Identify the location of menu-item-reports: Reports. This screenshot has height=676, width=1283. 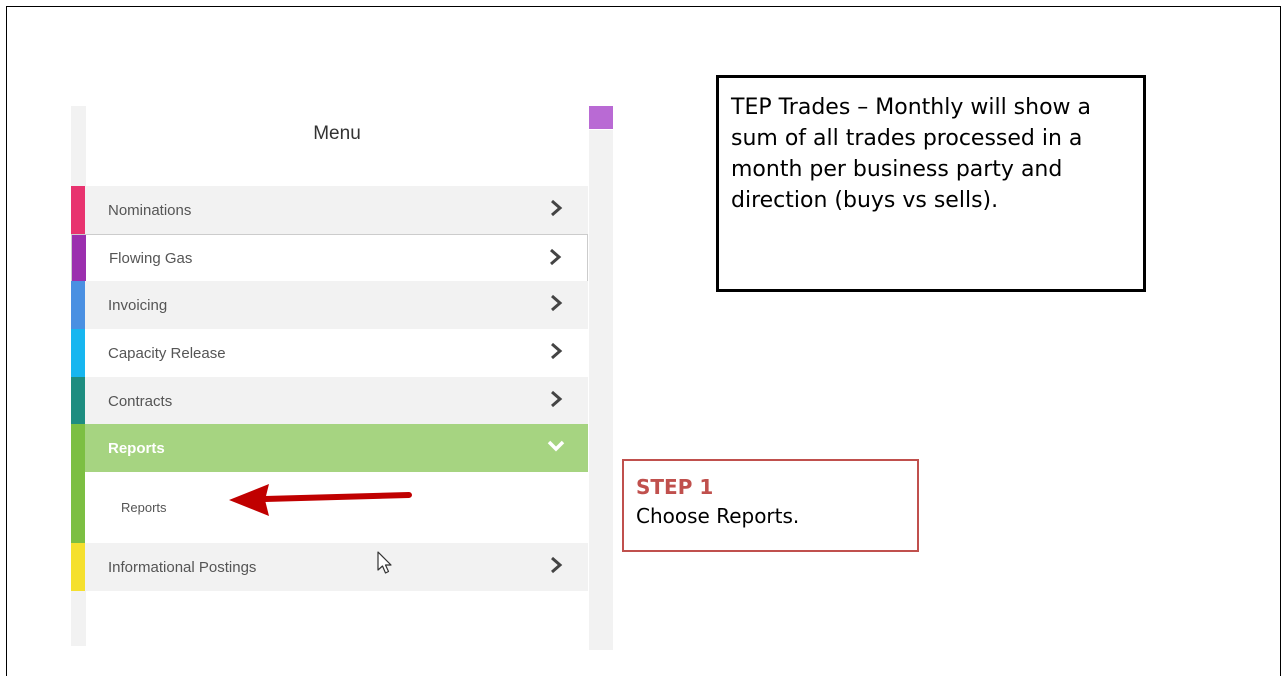
(329, 448).